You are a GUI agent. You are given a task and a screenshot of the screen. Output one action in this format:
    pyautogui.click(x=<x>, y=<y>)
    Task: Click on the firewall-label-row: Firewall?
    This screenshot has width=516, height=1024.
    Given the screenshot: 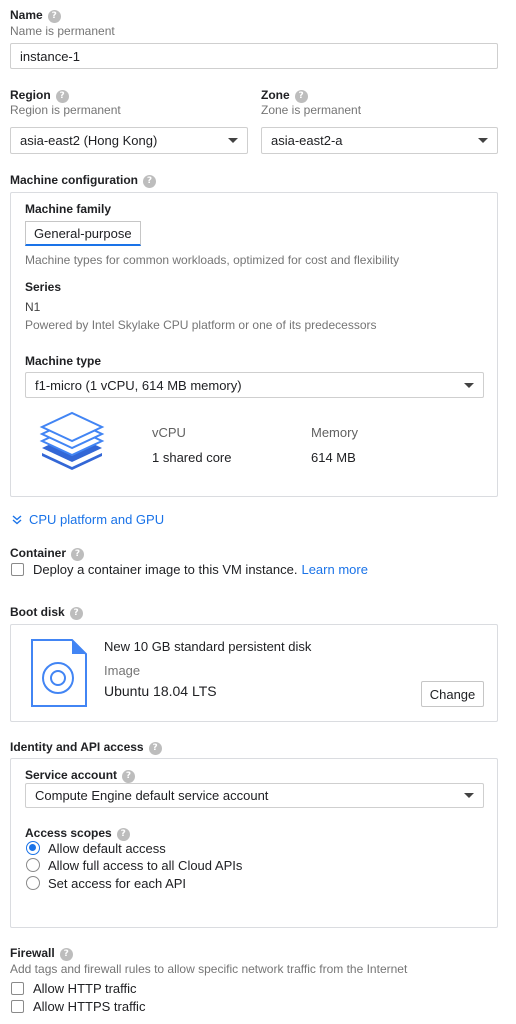 What is the action you would take?
    pyautogui.click(x=41, y=953)
    